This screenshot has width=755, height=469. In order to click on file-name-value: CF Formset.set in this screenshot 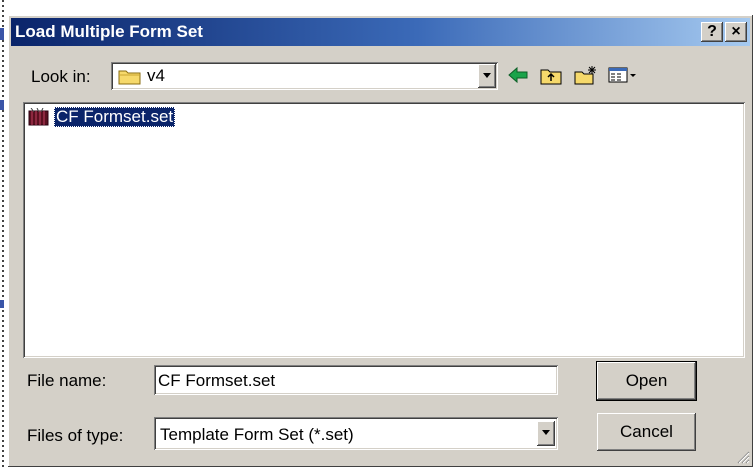, I will do `click(217, 380)`.